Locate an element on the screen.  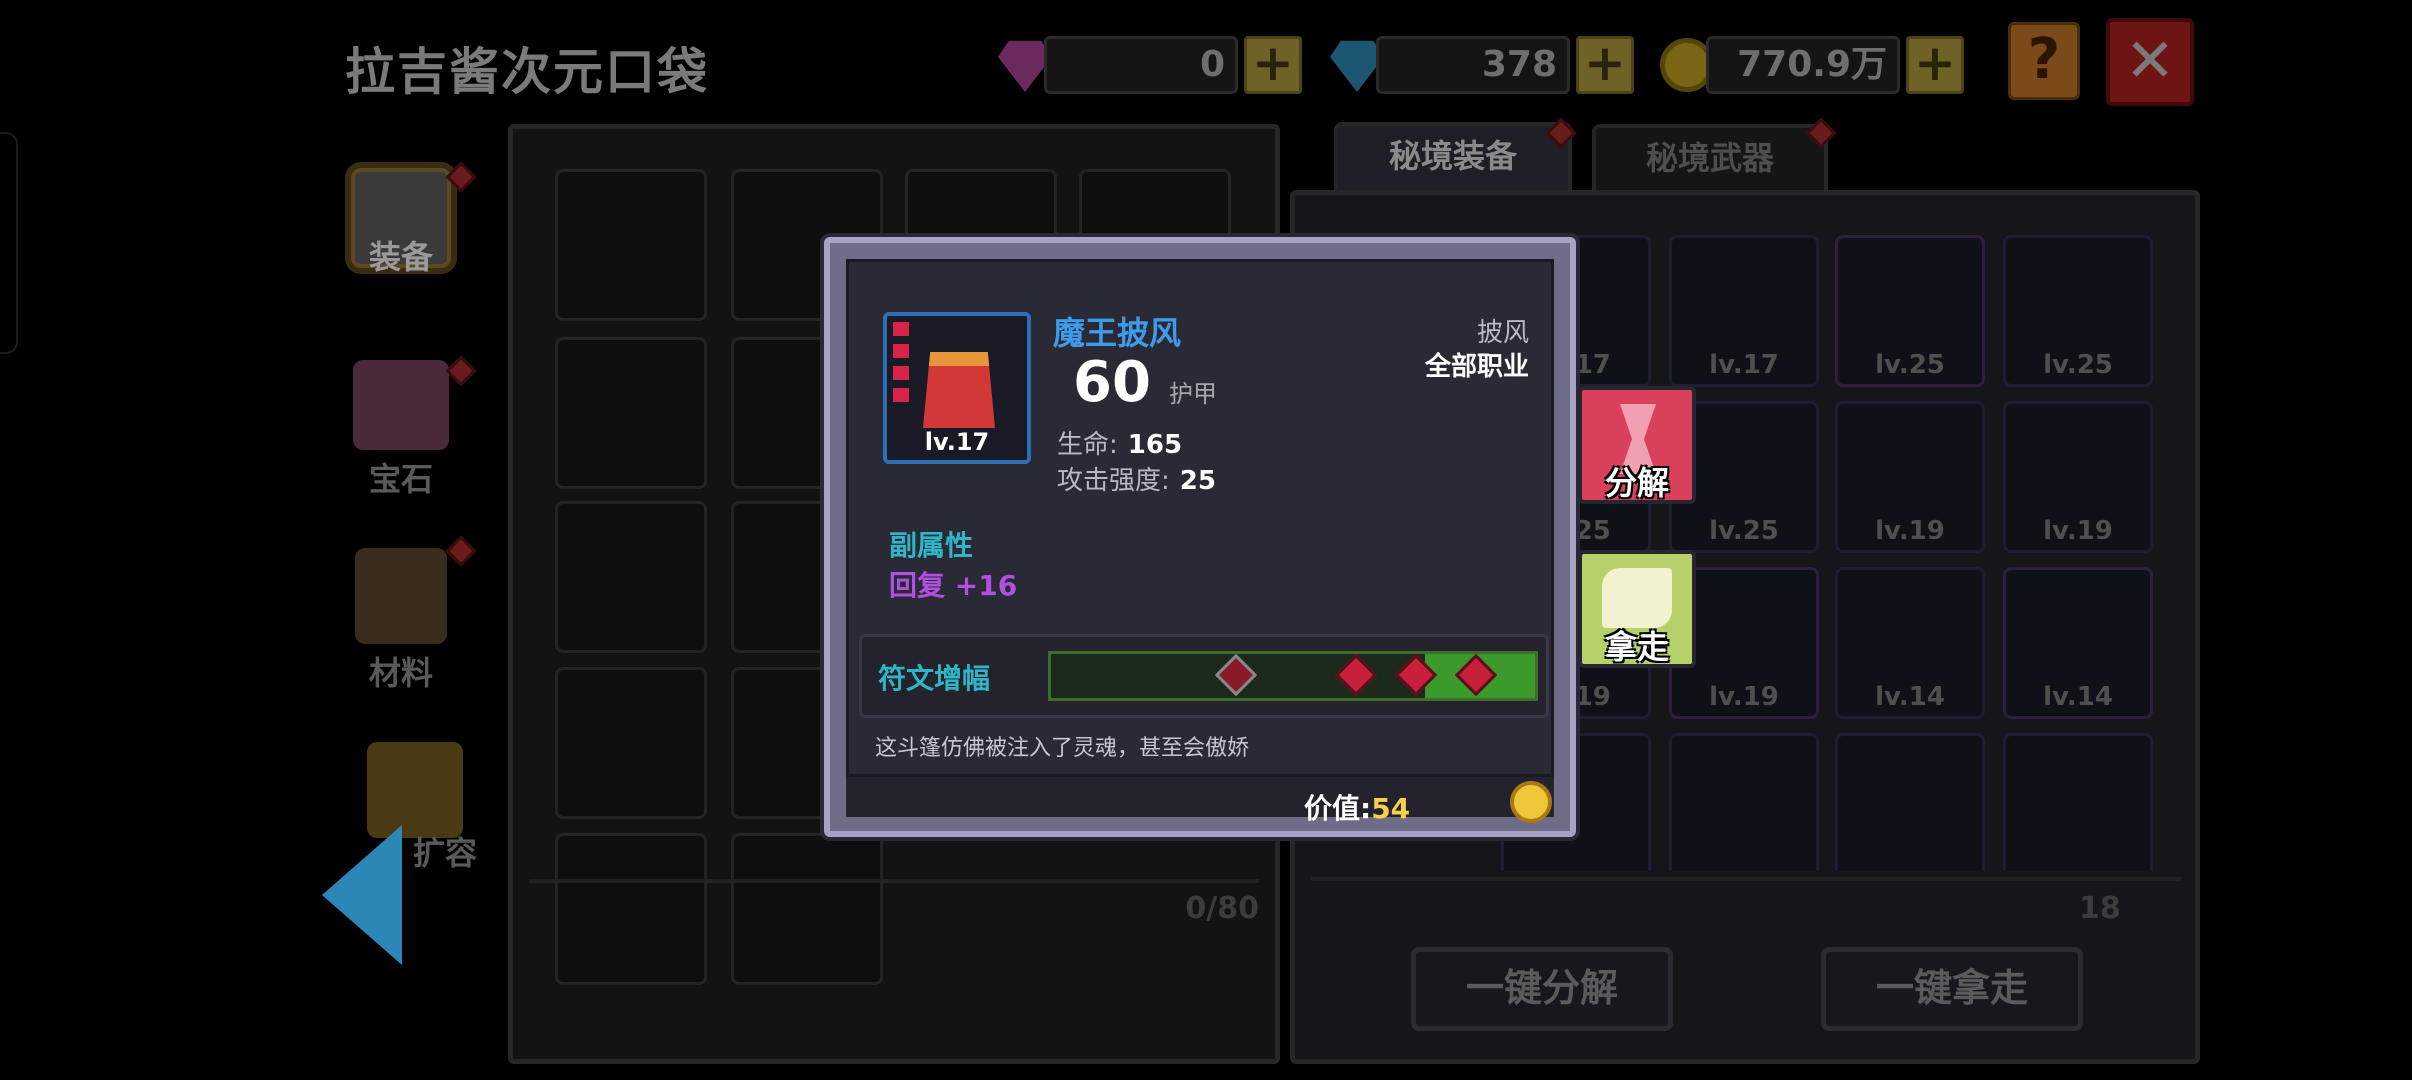
tooltip-footer is located at coordinates (1200, 797).